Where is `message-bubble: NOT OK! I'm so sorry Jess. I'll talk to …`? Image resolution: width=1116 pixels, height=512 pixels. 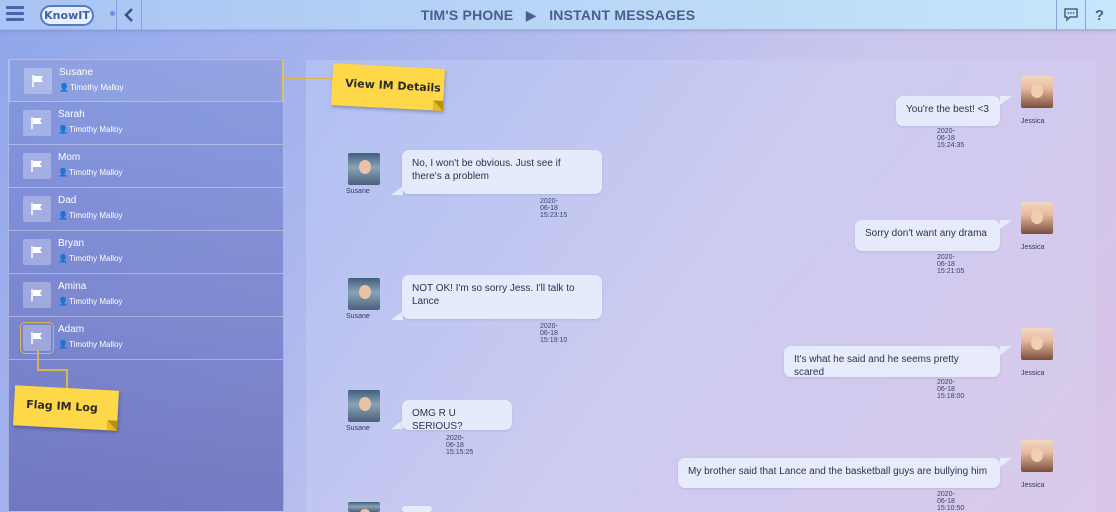 message-bubble: NOT OK! I'm so sorry Jess. I'll talk to … is located at coordinates (502, 297).